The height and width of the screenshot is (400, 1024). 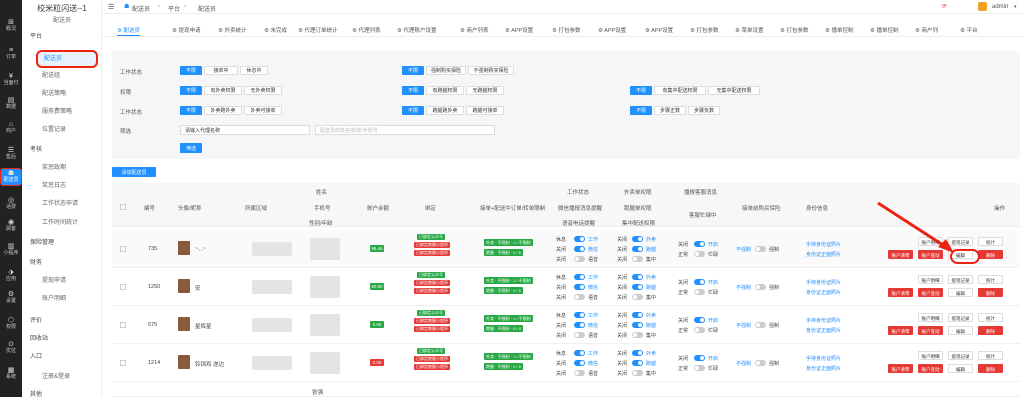 What do you see at coordinates (134, 172) in the screenshot?
I see `add-courier-button: 添加配送员` at bounding box center [134, 172].